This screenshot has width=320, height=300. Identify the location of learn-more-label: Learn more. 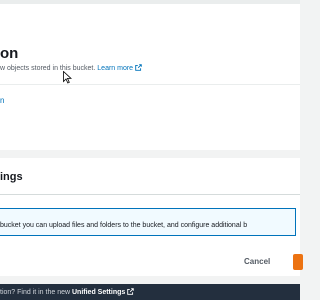
(115, 68).